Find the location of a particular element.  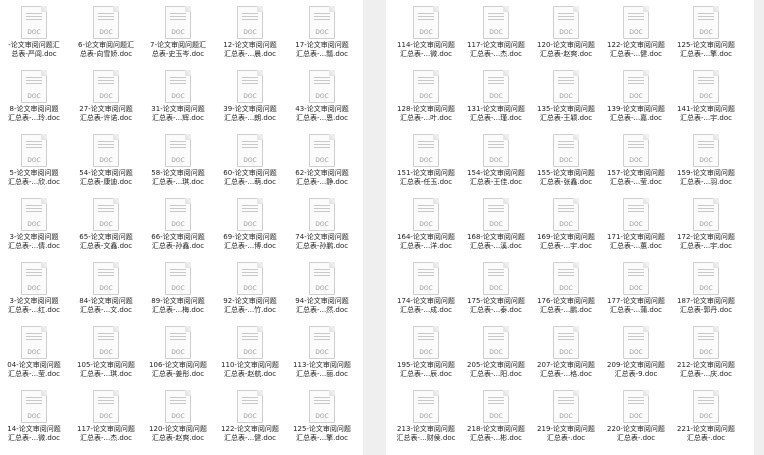

file-item: DOC 195-论文审阅问题 汇总表-...辰.doc is located at coordinates (426, 356).